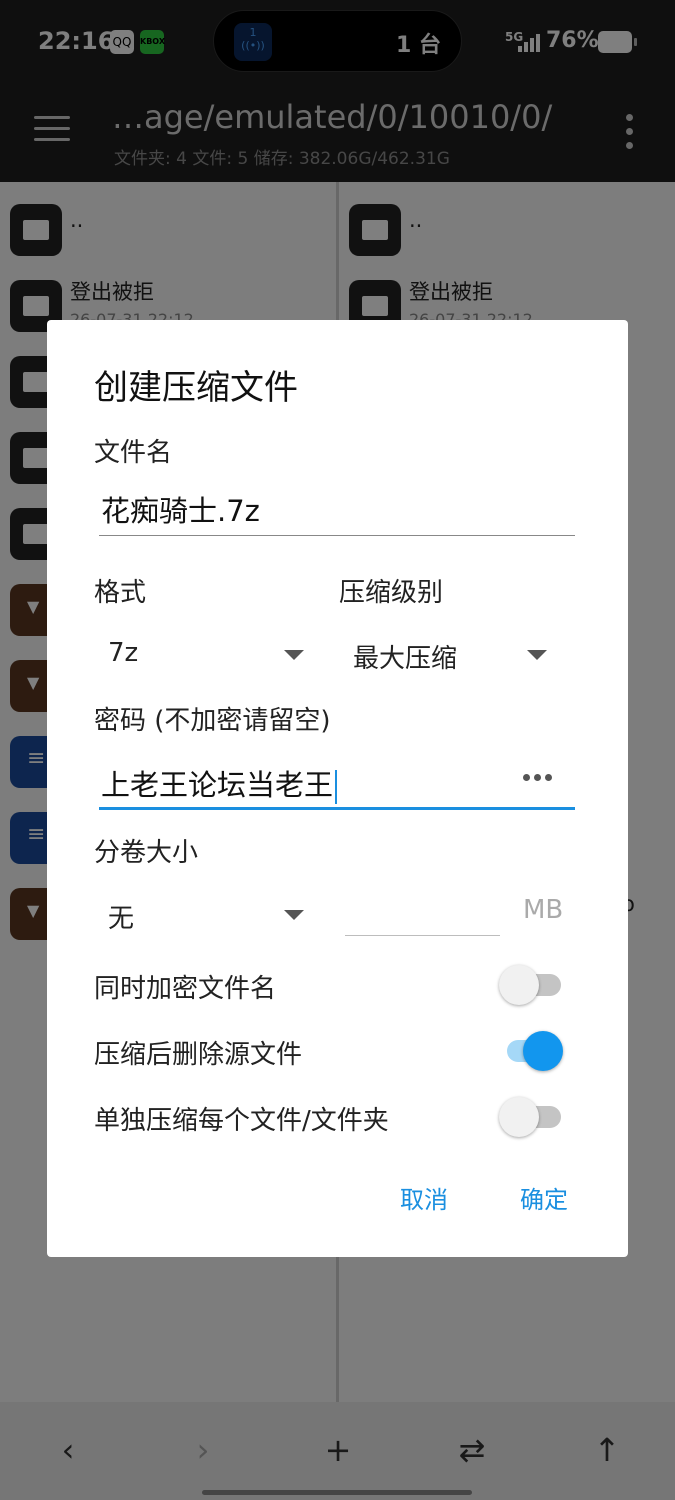  What do you see at coordinates (531, 1117) in the screenshot?
I see `compress-separately-toggle` at bounding box center [531, 1117].